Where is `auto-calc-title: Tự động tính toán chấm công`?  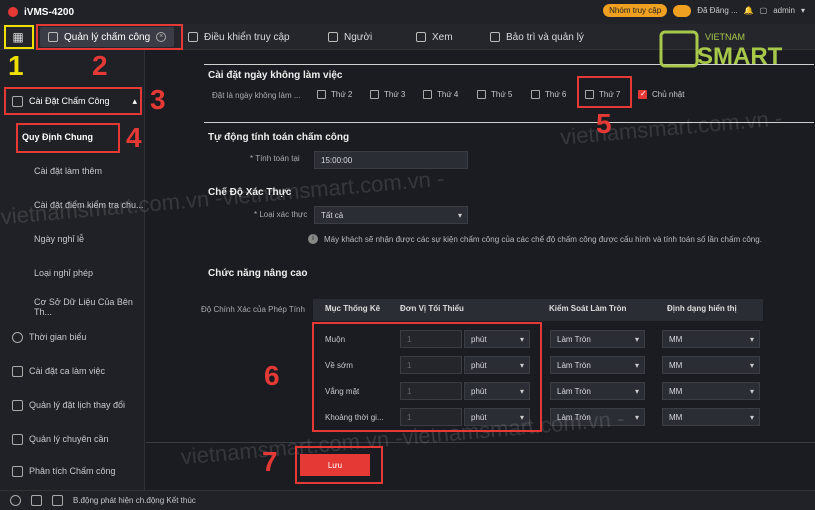
auto-calc-title: Tự động tính toán chấm công is located at coordinates (279, 137).